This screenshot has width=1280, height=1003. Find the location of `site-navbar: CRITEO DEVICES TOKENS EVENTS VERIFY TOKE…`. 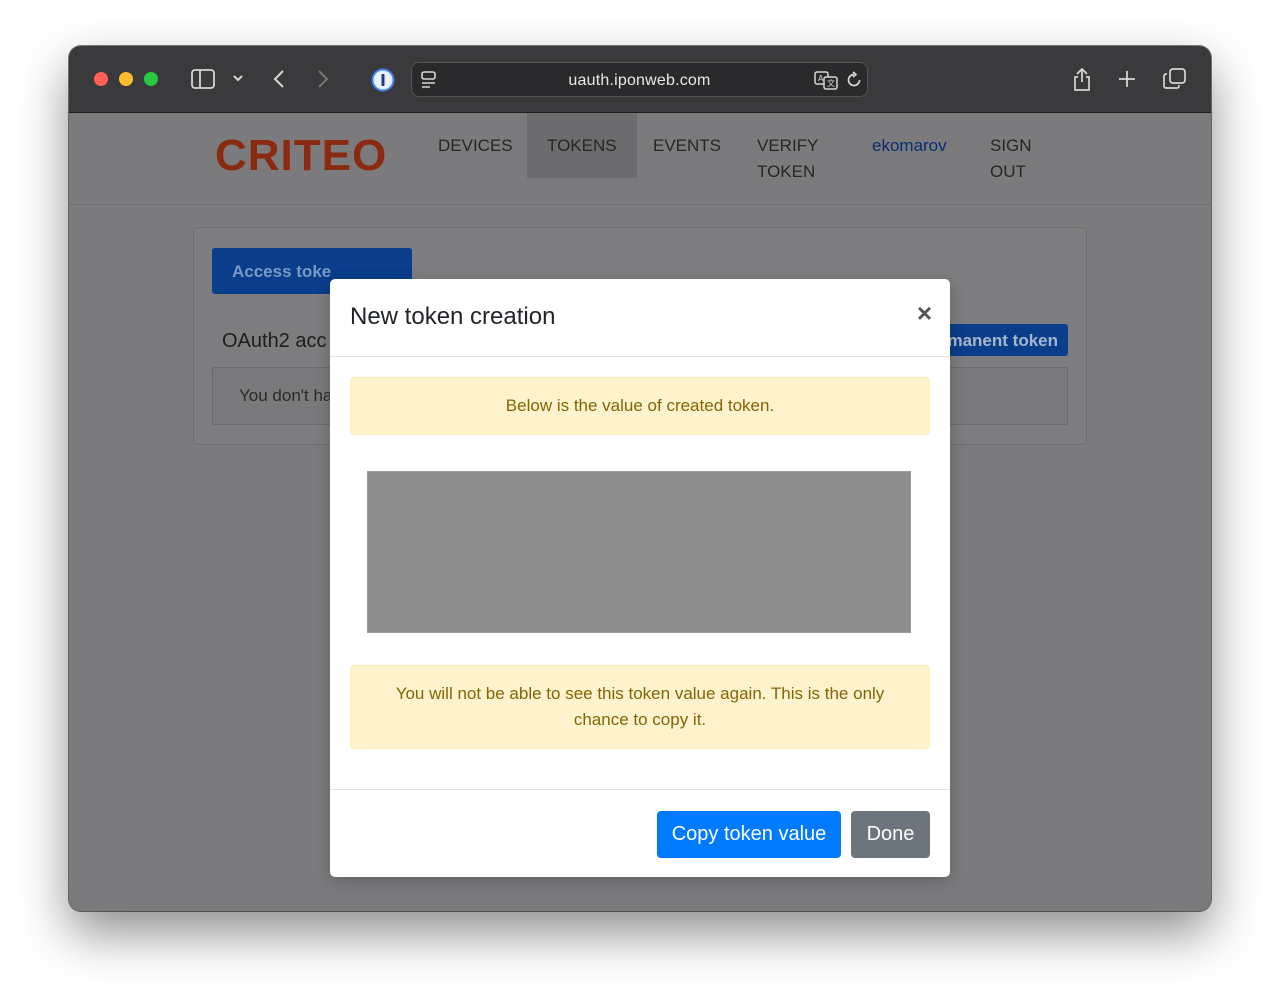

site-navbar: CRITEO DEVICES TOKENS EVENTS VERIFY TOKE… is located at coordinates (640, 159).